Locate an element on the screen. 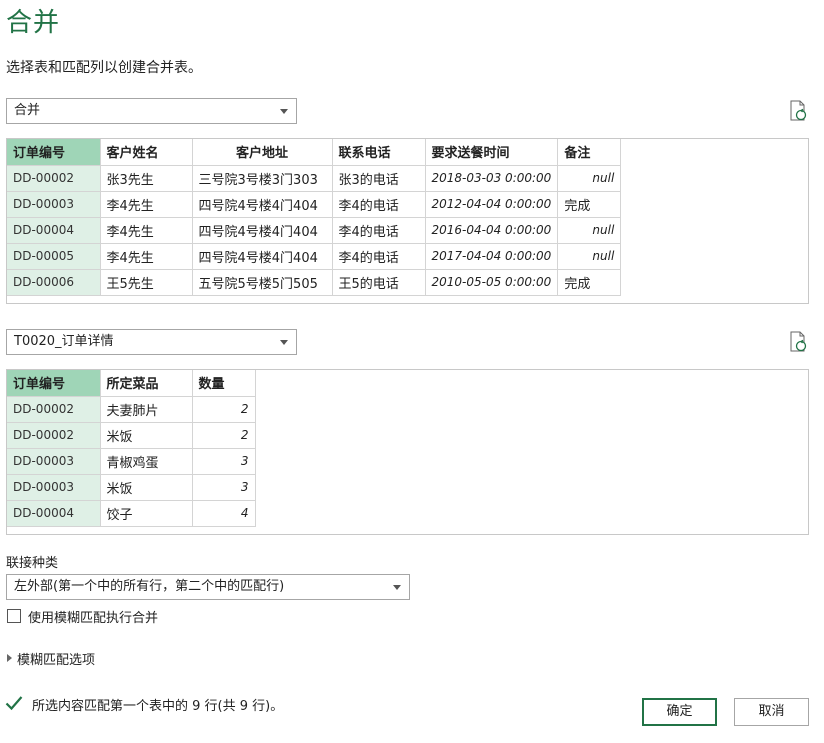 The width and height of the screenshot is (824, 743). table-row: DD-00002 夫妻肺片 2 is located at coordinates (131, 409).